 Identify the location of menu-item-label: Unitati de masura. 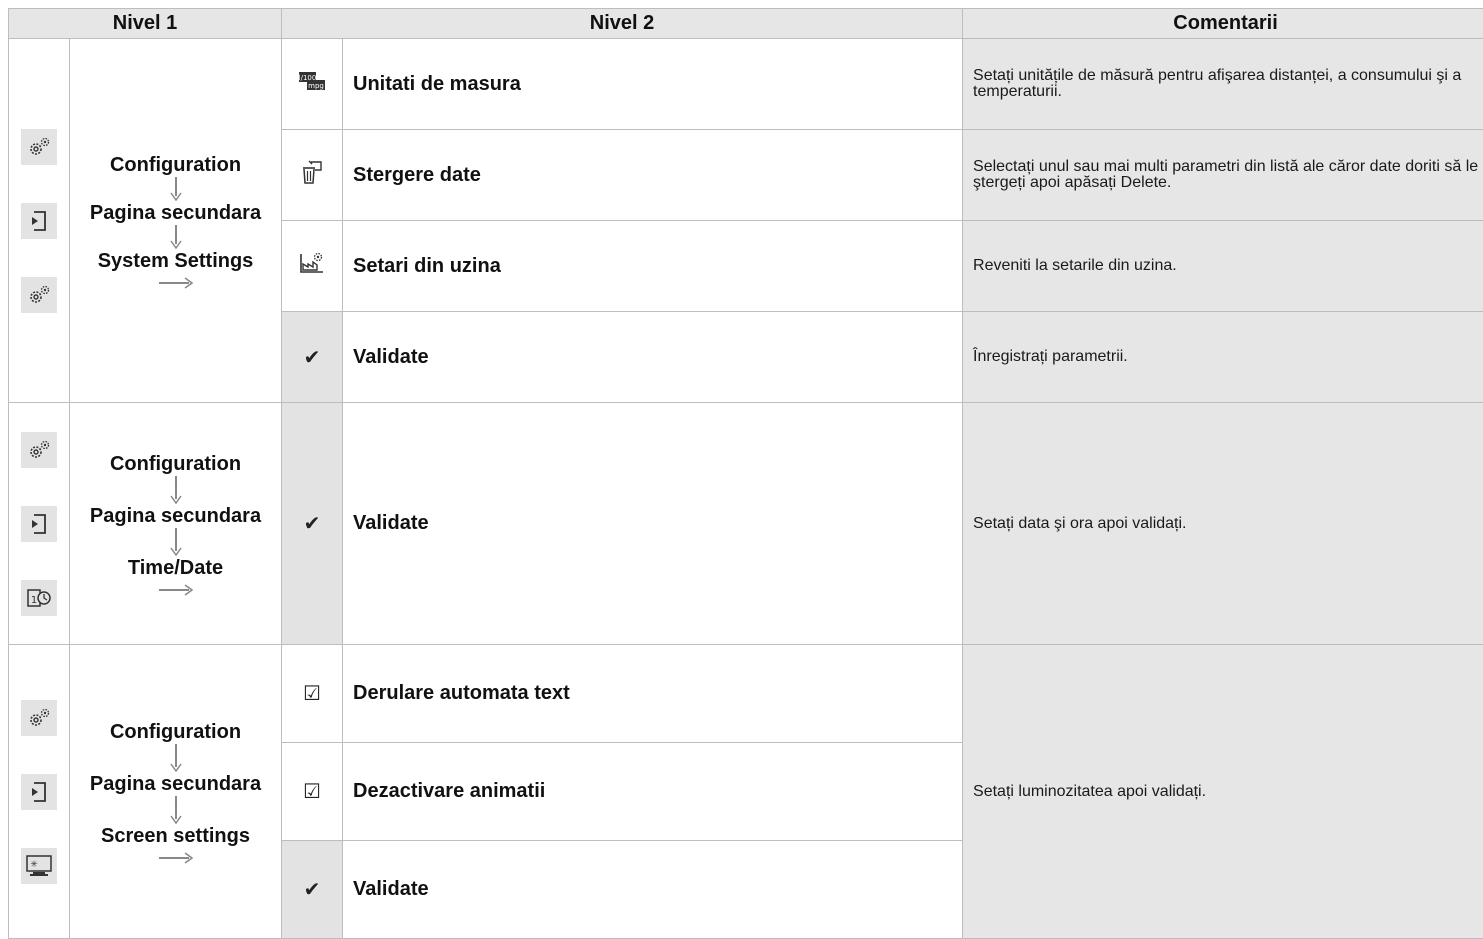
(653, 84).